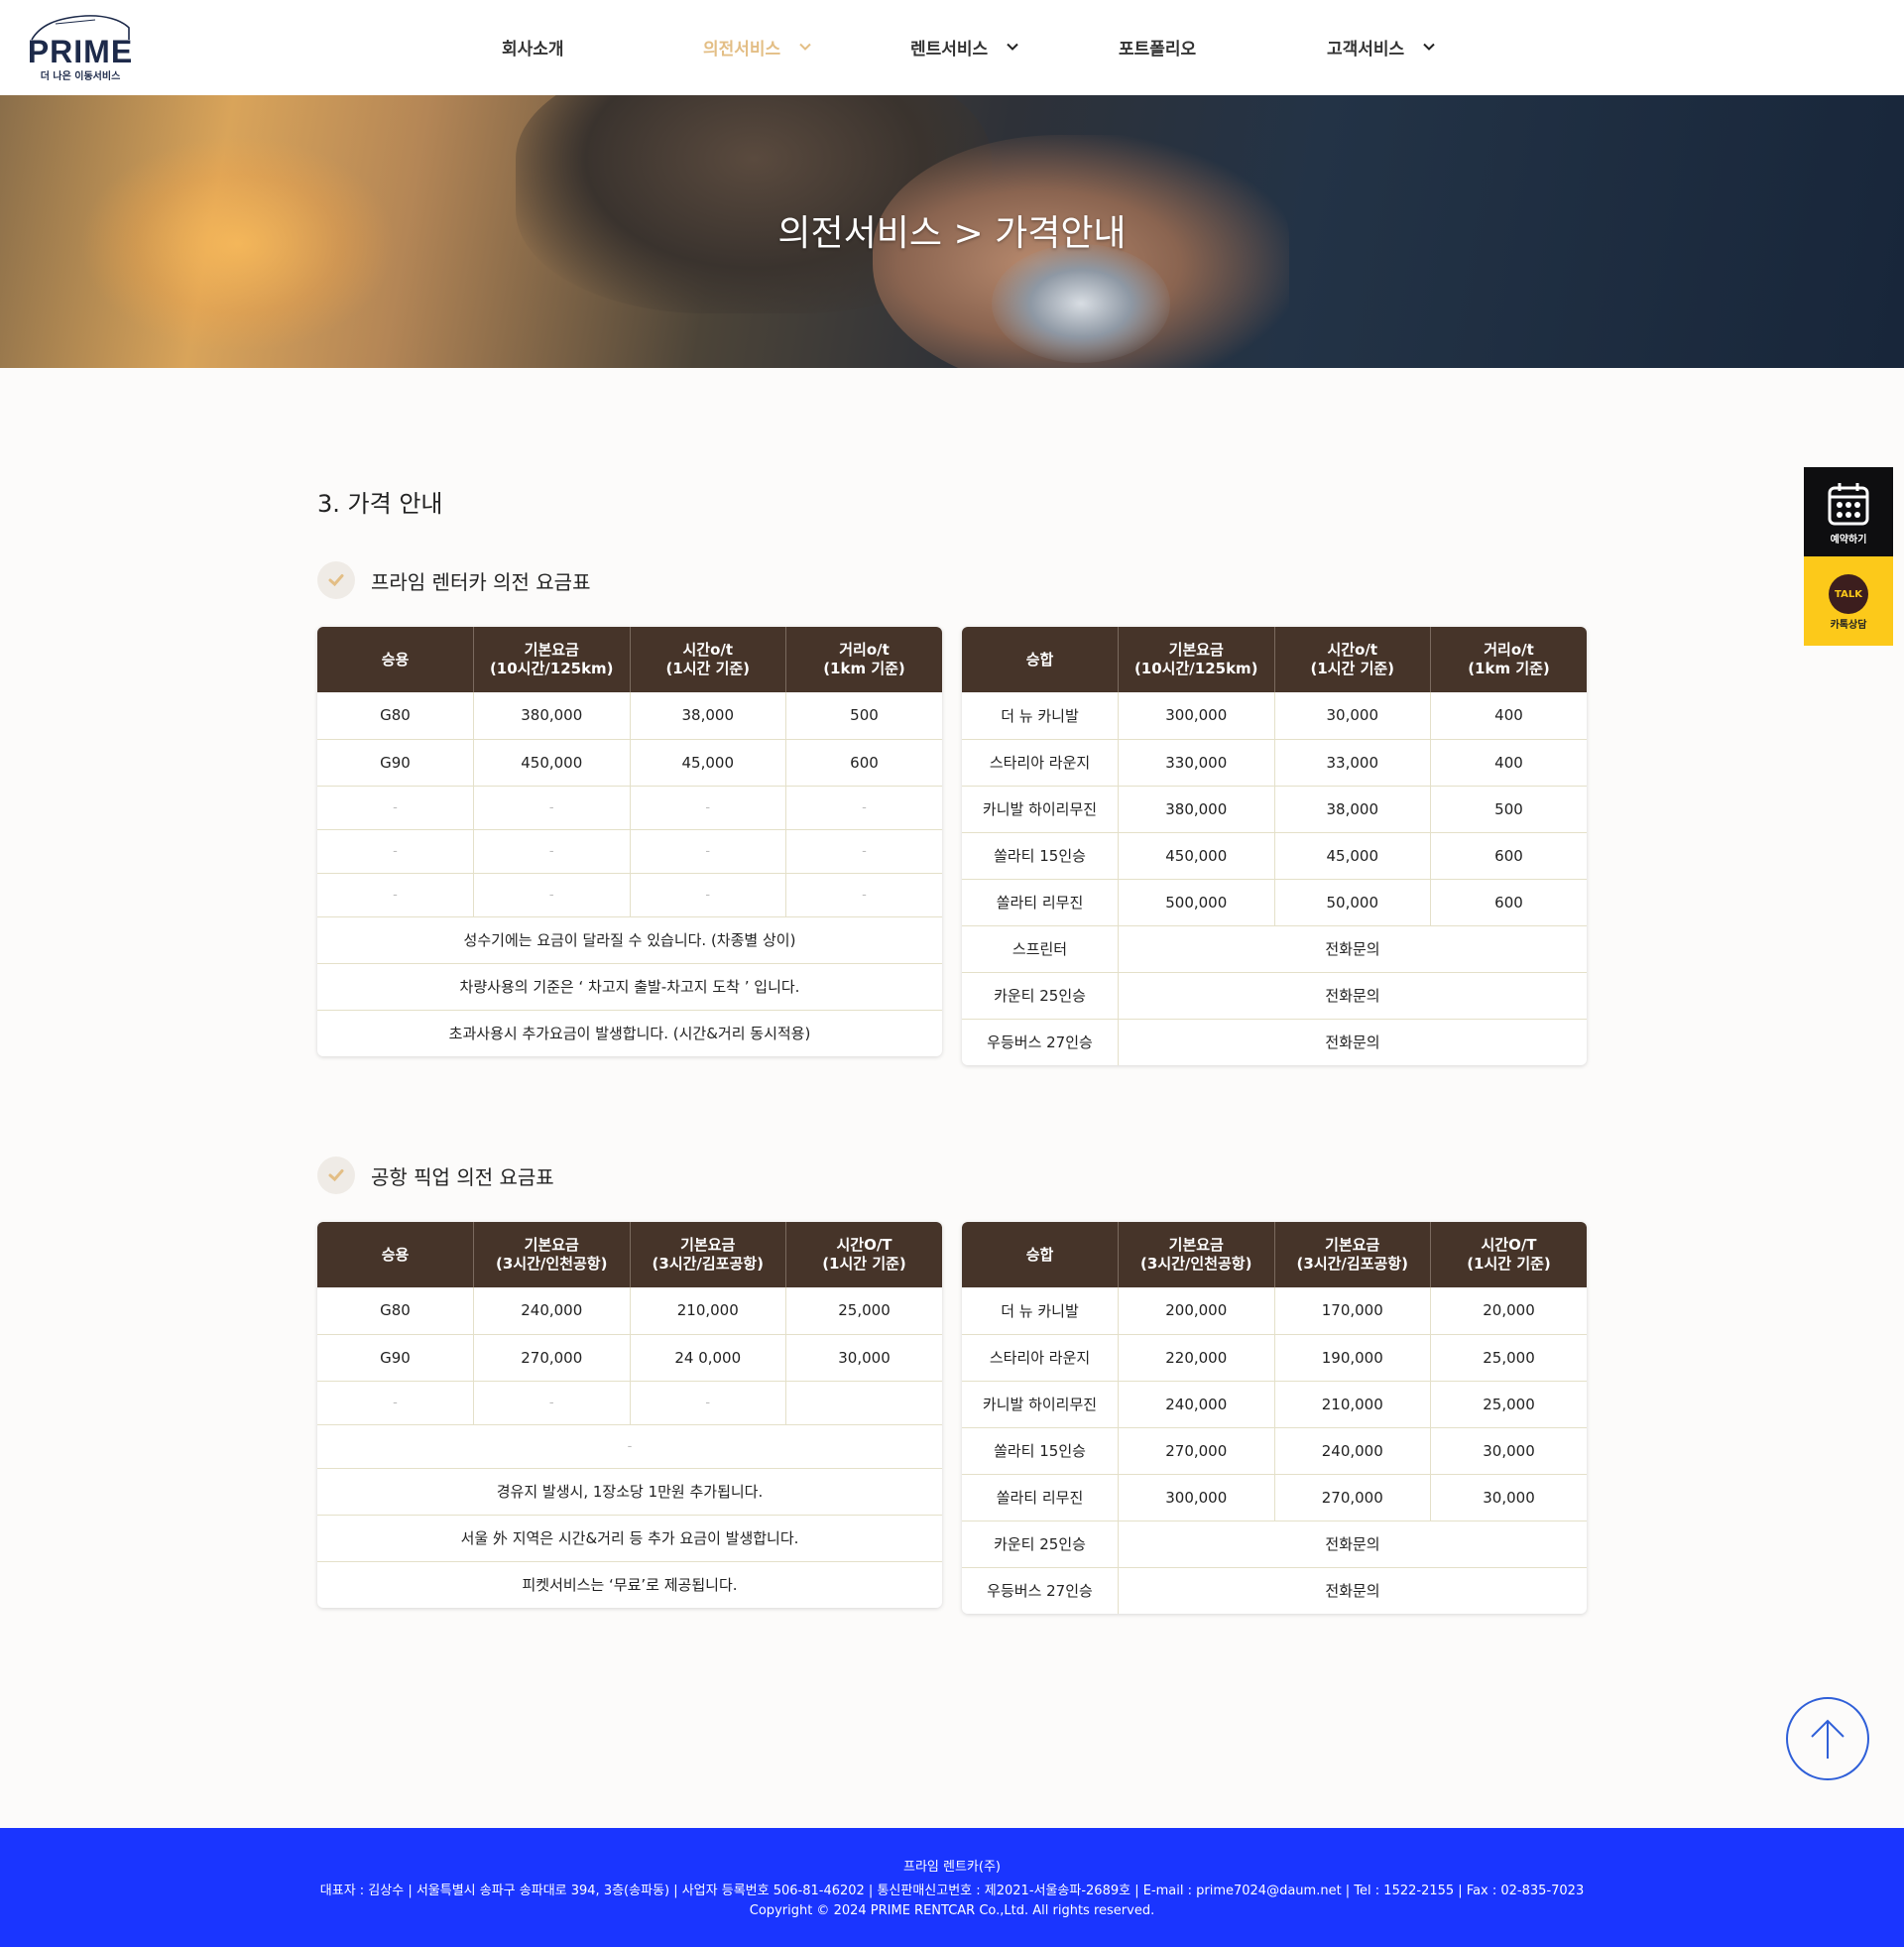  I want to click on table-header-cell: 승용, so click(395, 1254).